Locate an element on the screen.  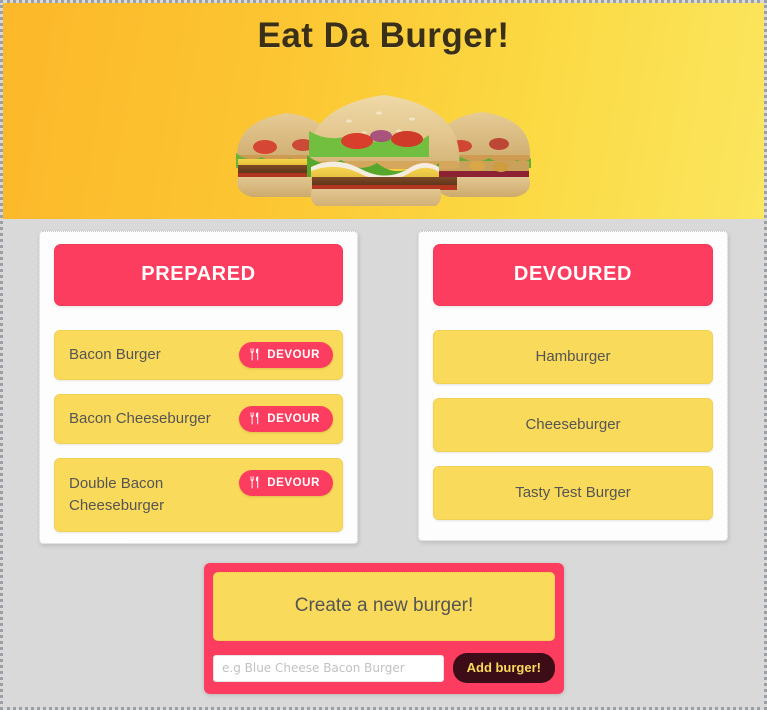
devoured-header: DEVOURED is located at coordinates (573, 275).